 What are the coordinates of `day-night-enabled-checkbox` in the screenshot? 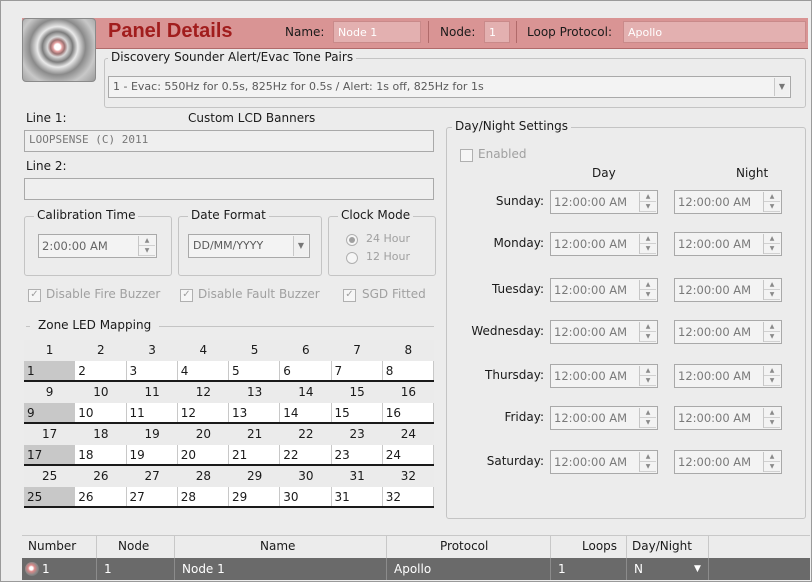 It's located at (466, 155).